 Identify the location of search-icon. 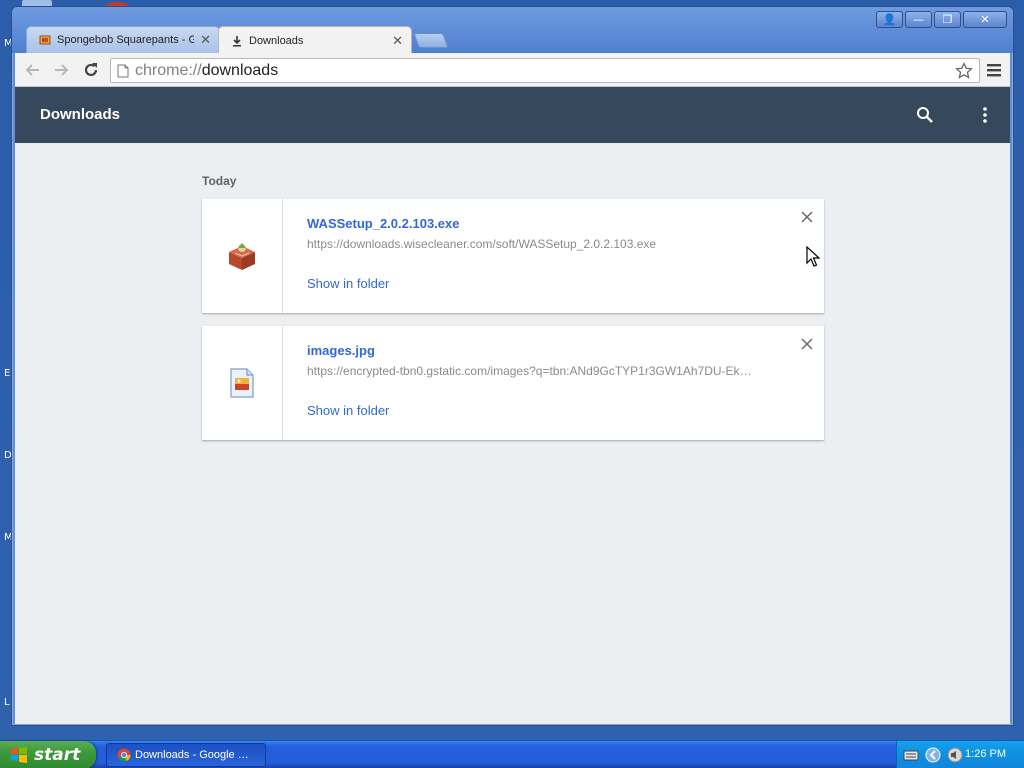
(925, 115).